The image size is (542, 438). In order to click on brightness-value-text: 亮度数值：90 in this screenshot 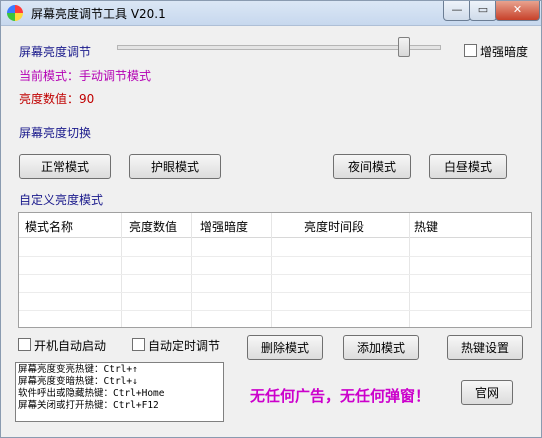, I will do `click(57, 99)`.